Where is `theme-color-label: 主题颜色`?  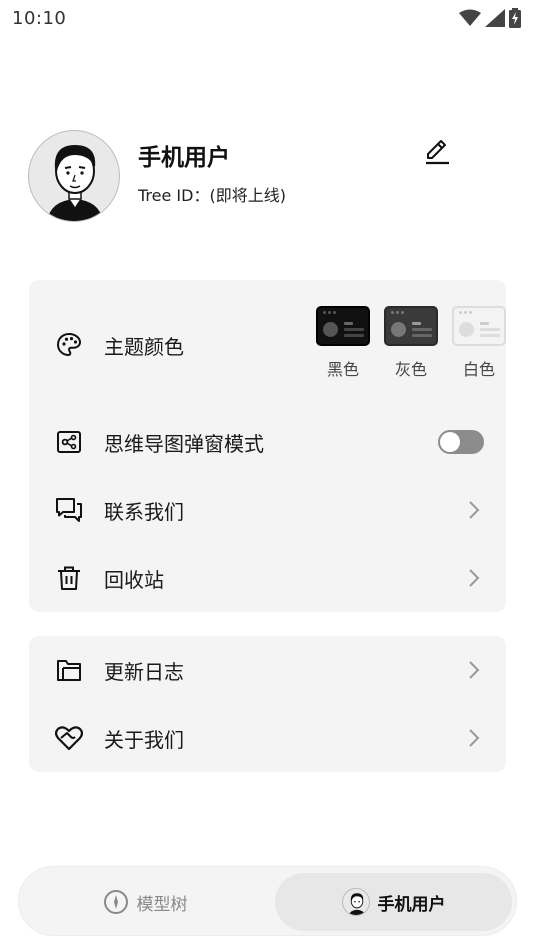 theme-color-label: 主题颜色 is located at coordinates (144, 346).